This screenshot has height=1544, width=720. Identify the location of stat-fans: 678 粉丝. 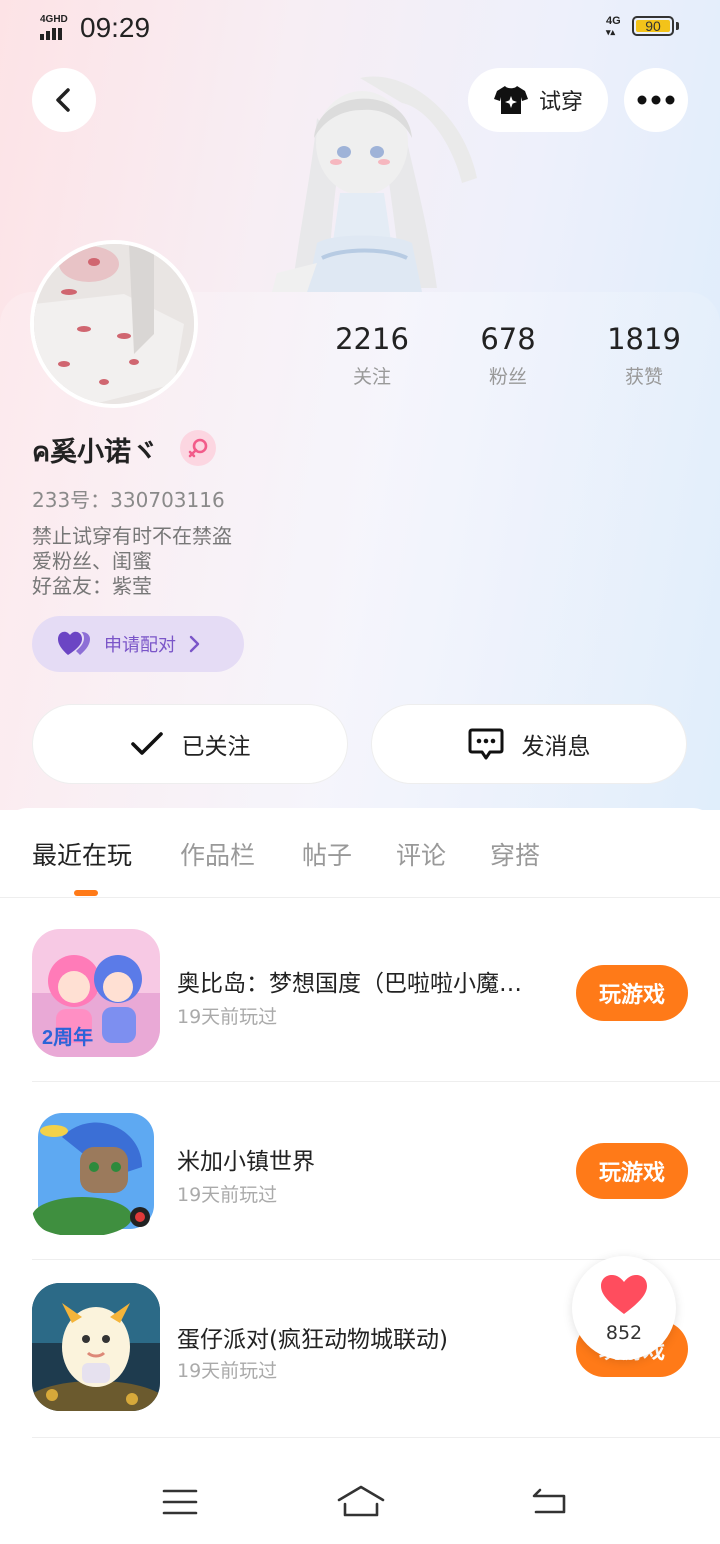
(508, 355).